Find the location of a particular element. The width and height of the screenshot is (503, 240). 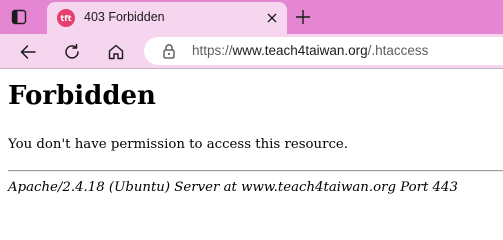

back-arrow-icon is located at coordinates (28, 52).